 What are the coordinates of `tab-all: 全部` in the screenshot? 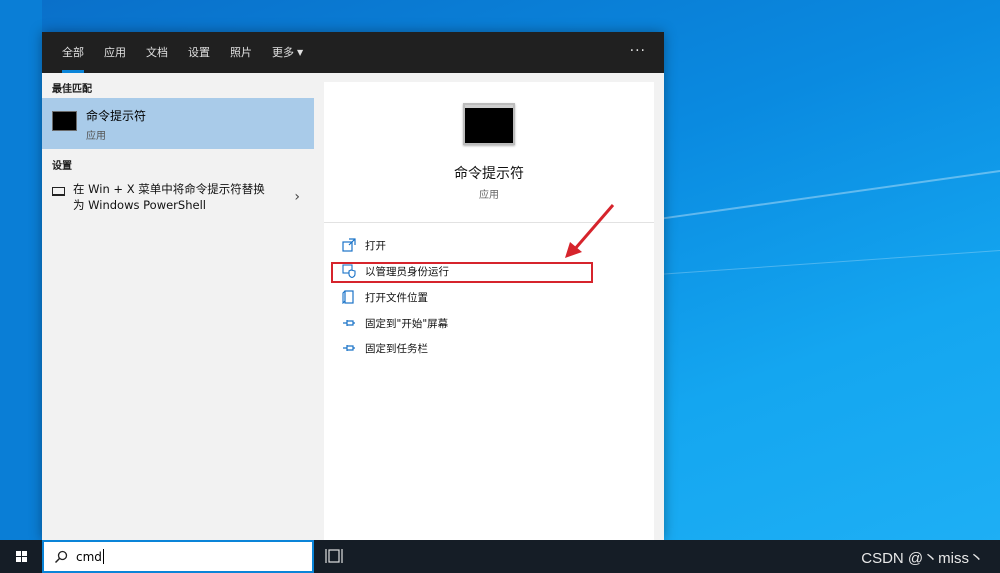 It's located at (73, 52).